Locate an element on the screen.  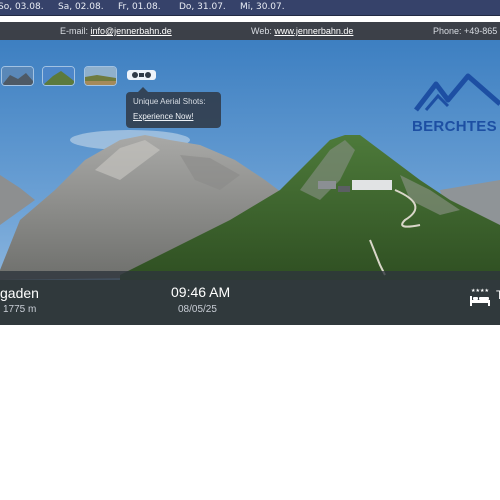
tooltip-title: Unique Aerial Shots: is located at coordinates (169, 101).